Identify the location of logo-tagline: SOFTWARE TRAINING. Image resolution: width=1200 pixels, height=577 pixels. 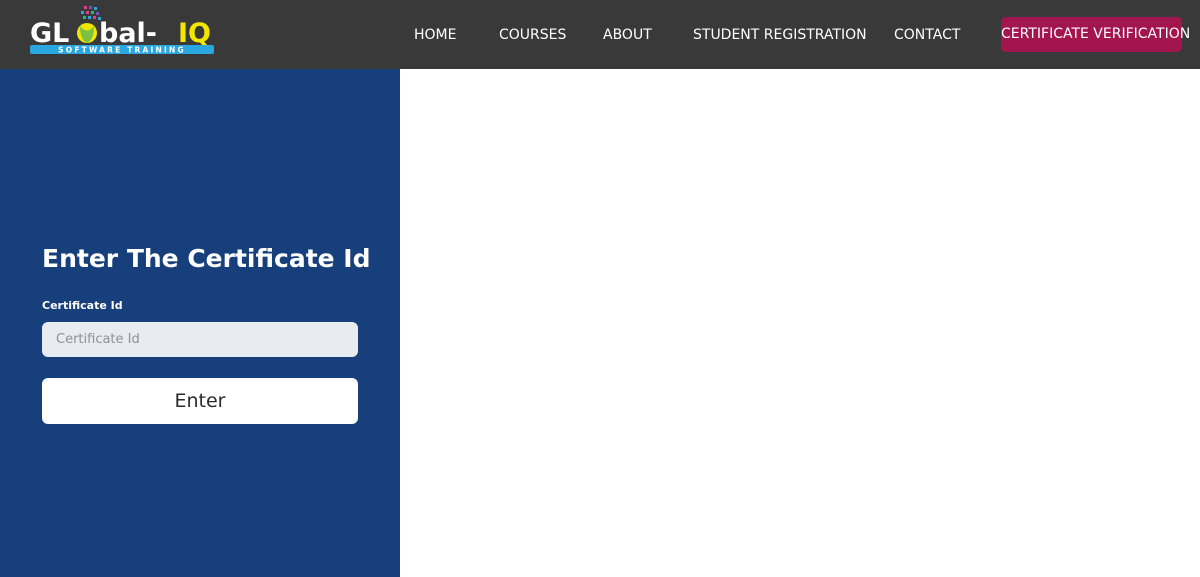
(122, 50).